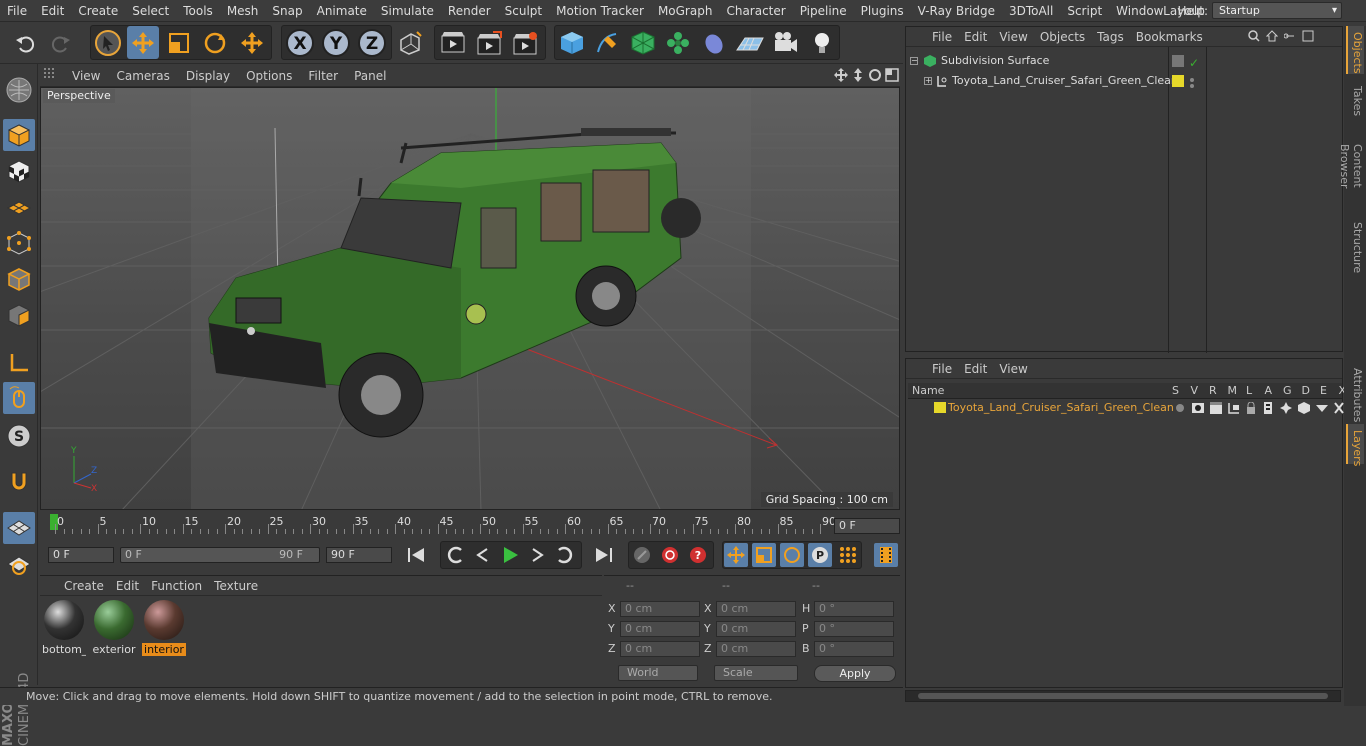 This screenshot has height=746, width=1366. What do you see at coordinates (410, 42) in the screenshot?
I see `coordinate-system-icon` at bounding box center [410, 42].